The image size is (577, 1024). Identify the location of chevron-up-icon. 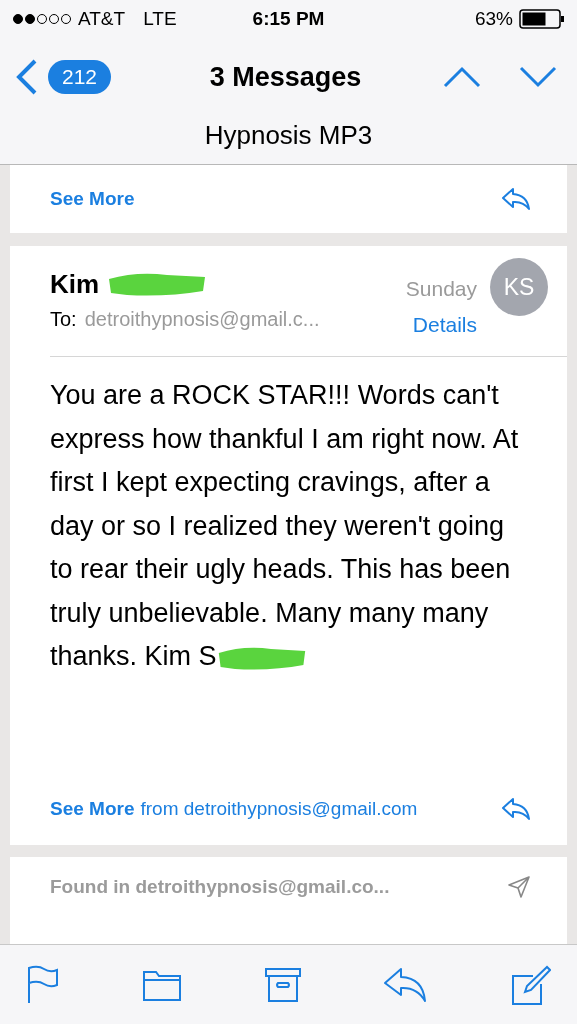
(462, 77).